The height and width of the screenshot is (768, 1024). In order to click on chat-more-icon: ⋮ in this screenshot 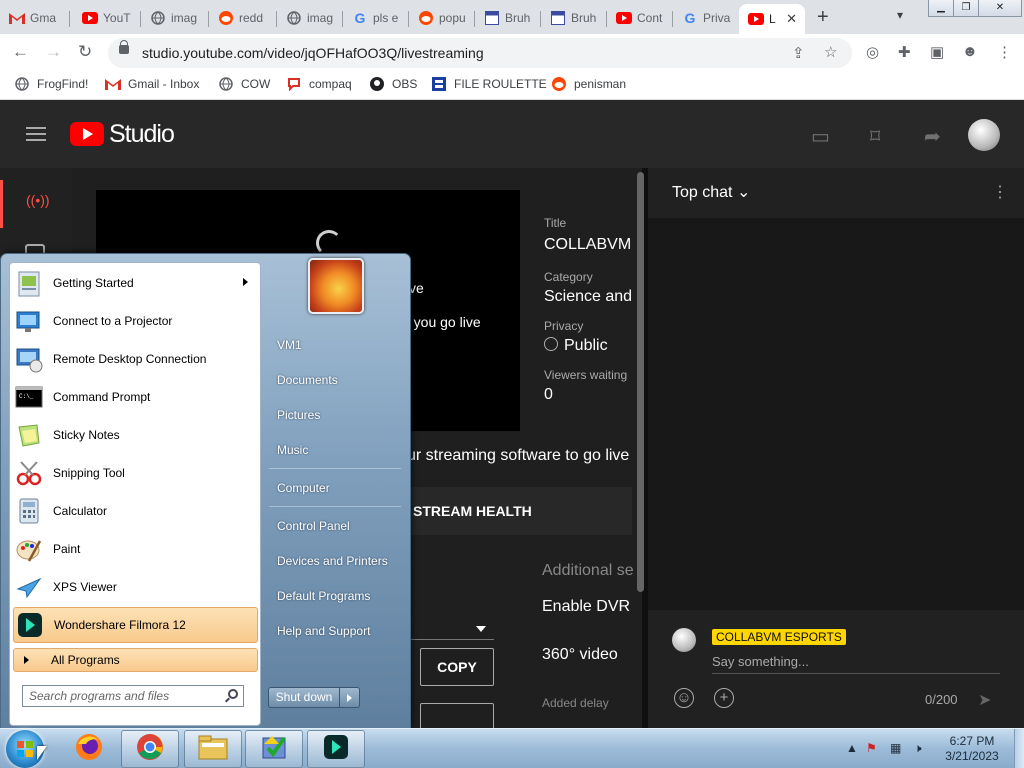, I will do `click(1000, 192)`.